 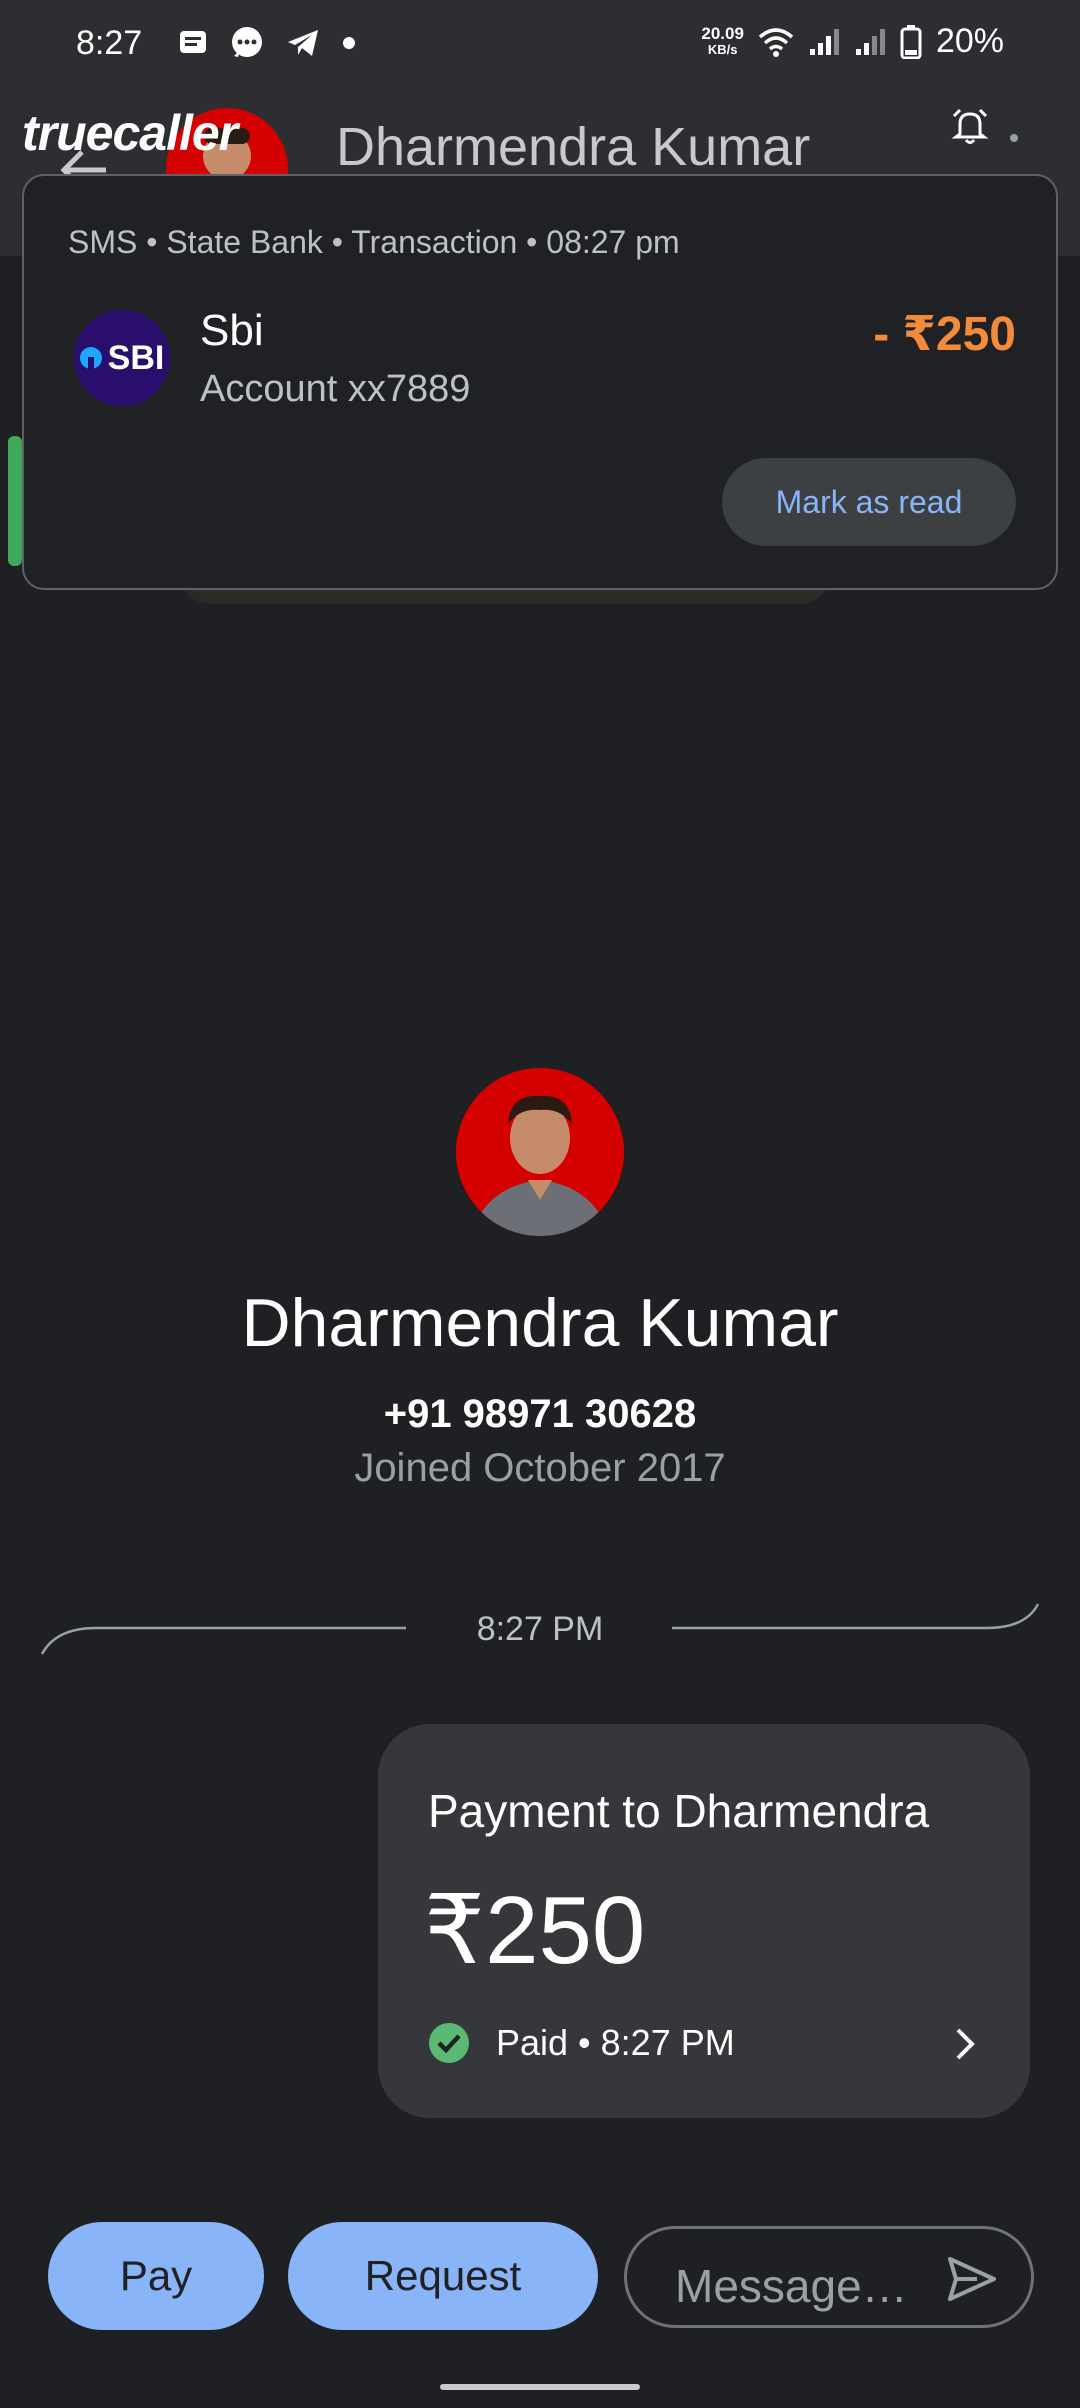 I want to click on profile-avatar, so click(x=540, y=1152).